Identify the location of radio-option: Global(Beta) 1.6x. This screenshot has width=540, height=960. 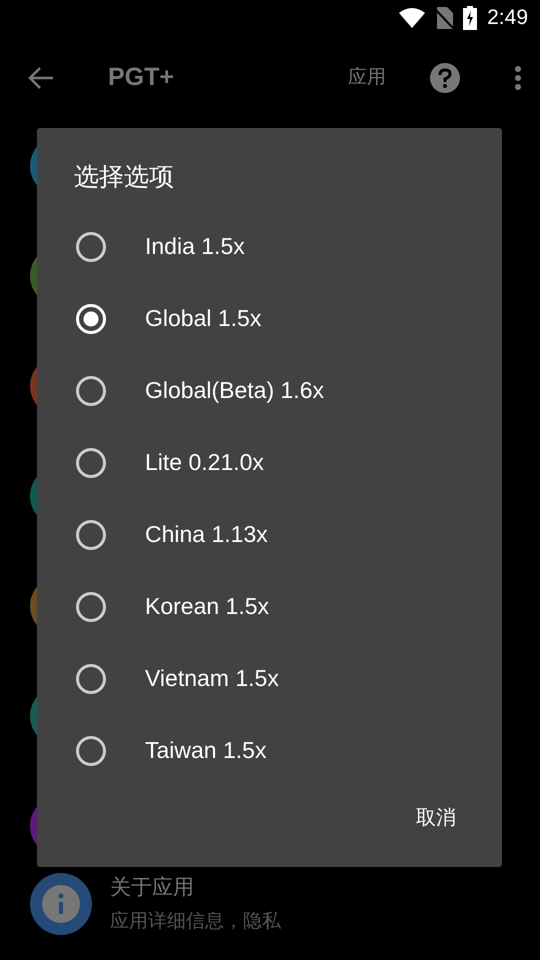
(269, 390).